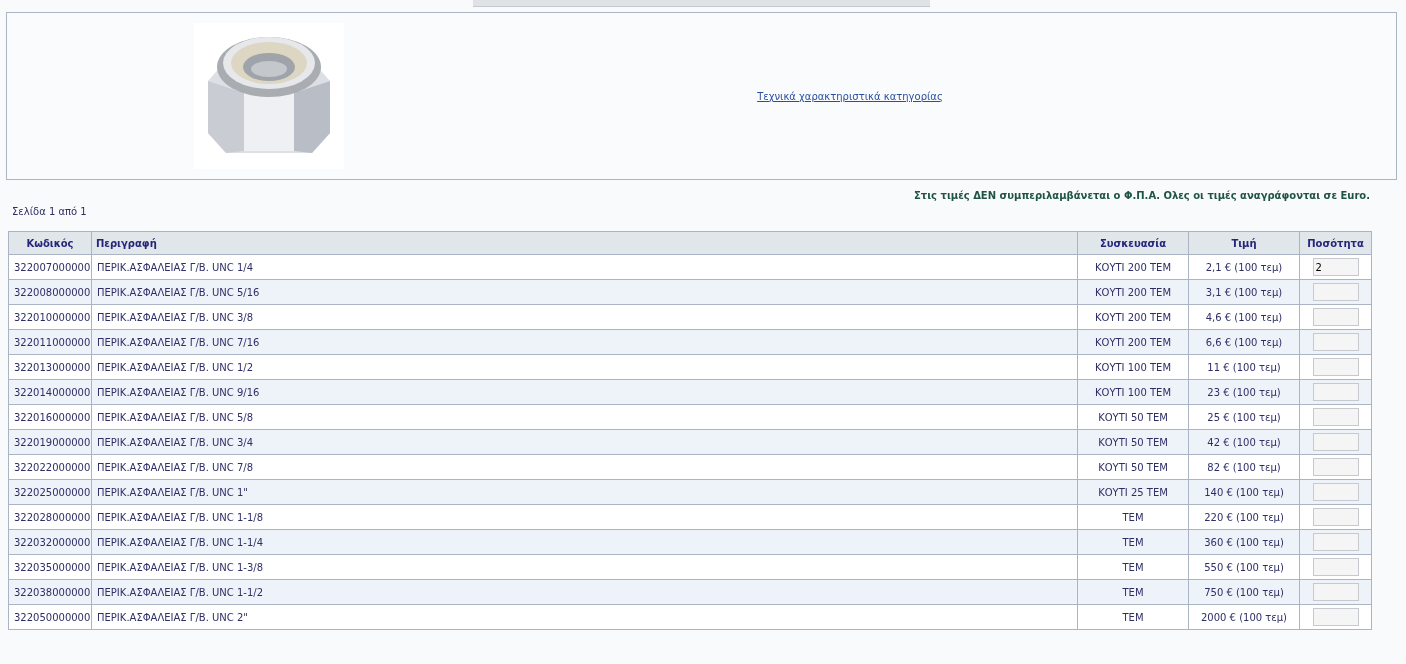  What do you see at coordinates (584, 617) in the screenshot?
I see `description-cell: ΠΕΡΙΚ.ΑΣΦΑΛΕΙΑΣ Γ/Β. UNC 2"` at bounding box center [584, 617].